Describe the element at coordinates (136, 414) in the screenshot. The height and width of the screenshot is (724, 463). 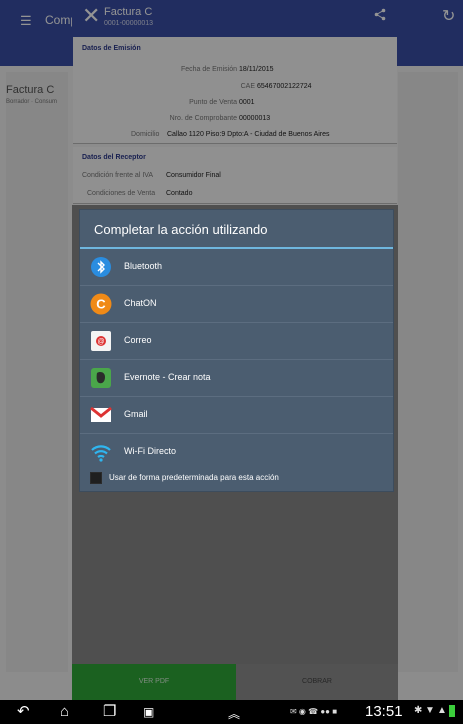
I see `chooser-item-label: Gmail` at that location.